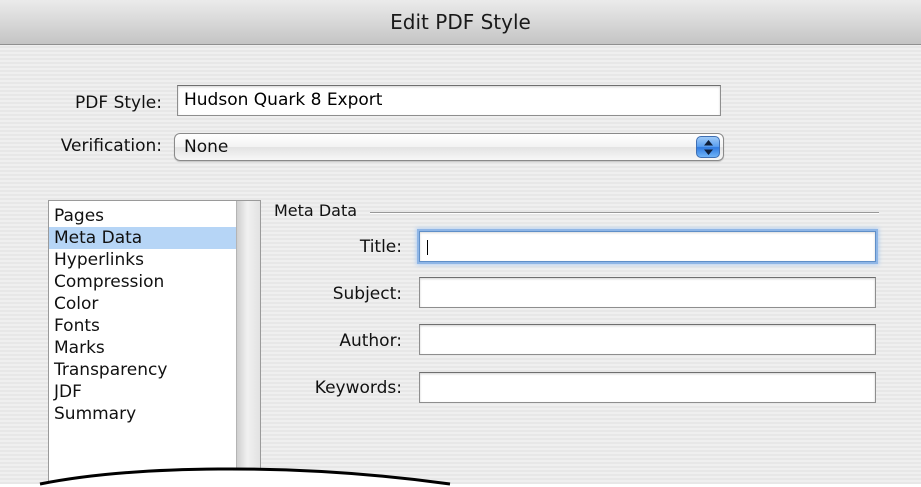 This screenshot has width=921, height=487. Describe the element at coordinates (449, 100) in the screenshot. I see `pdf-style-name-field: Hudson Quark 8 Export` at that location.